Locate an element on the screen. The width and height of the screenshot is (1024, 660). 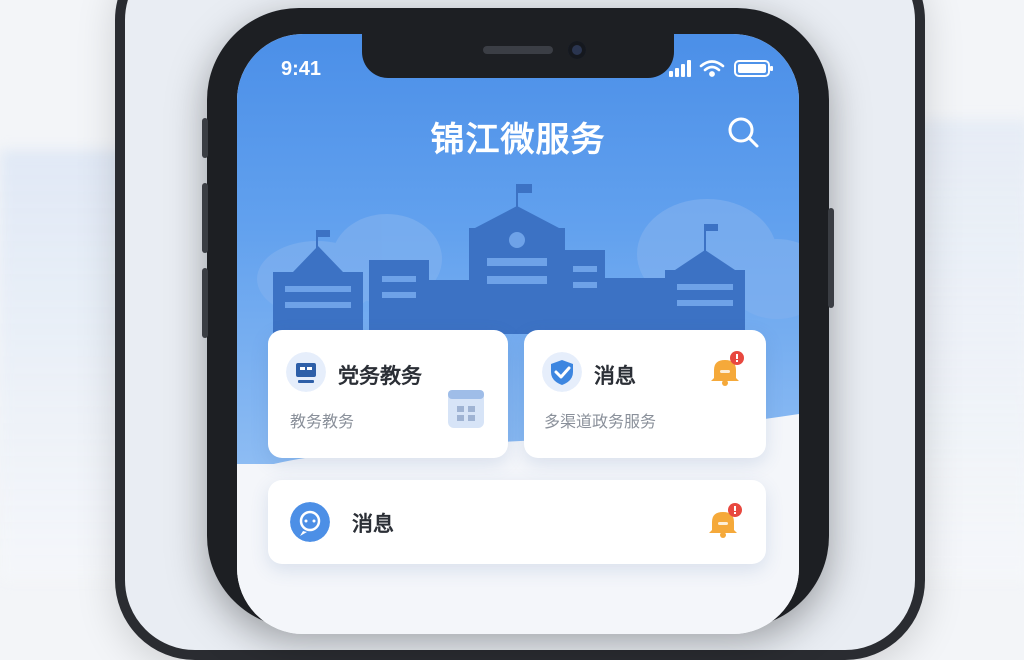
messages-card-subtitle: 多渠道政务服务 is located at coordinates (600, 421).